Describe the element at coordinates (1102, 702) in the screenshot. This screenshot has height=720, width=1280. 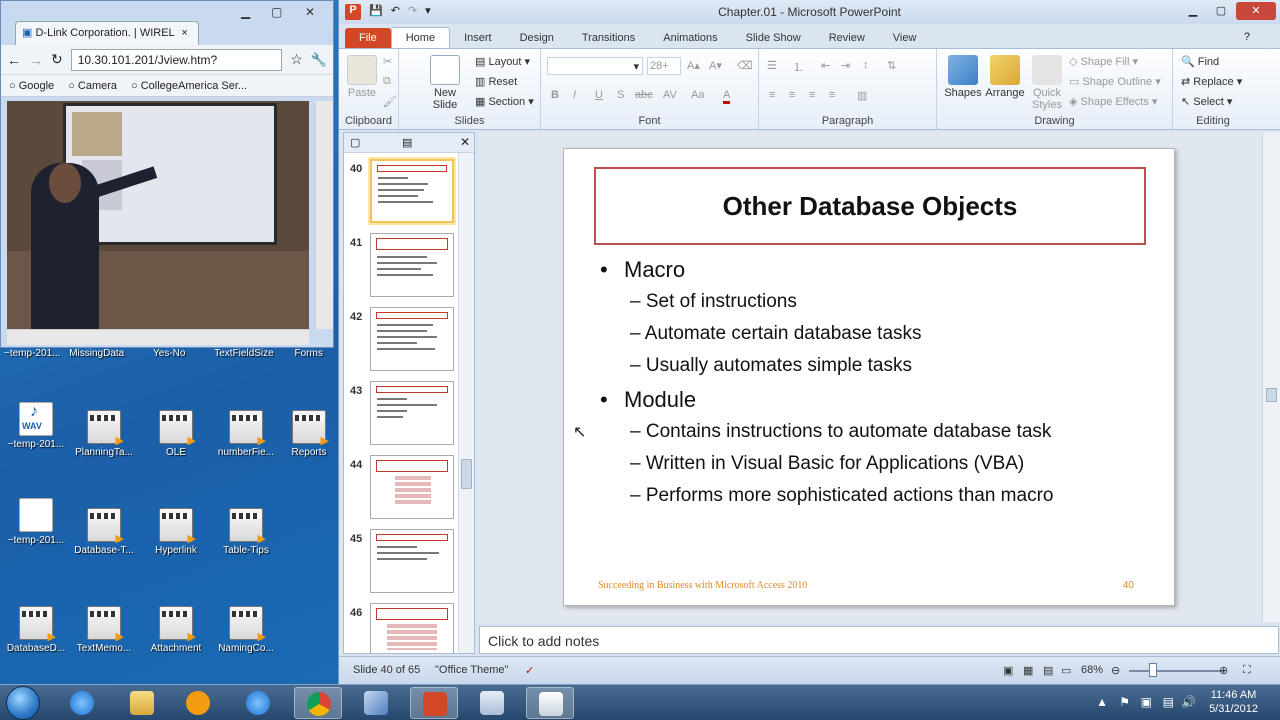
I see `show-hidden-icons: ▲` at that location.